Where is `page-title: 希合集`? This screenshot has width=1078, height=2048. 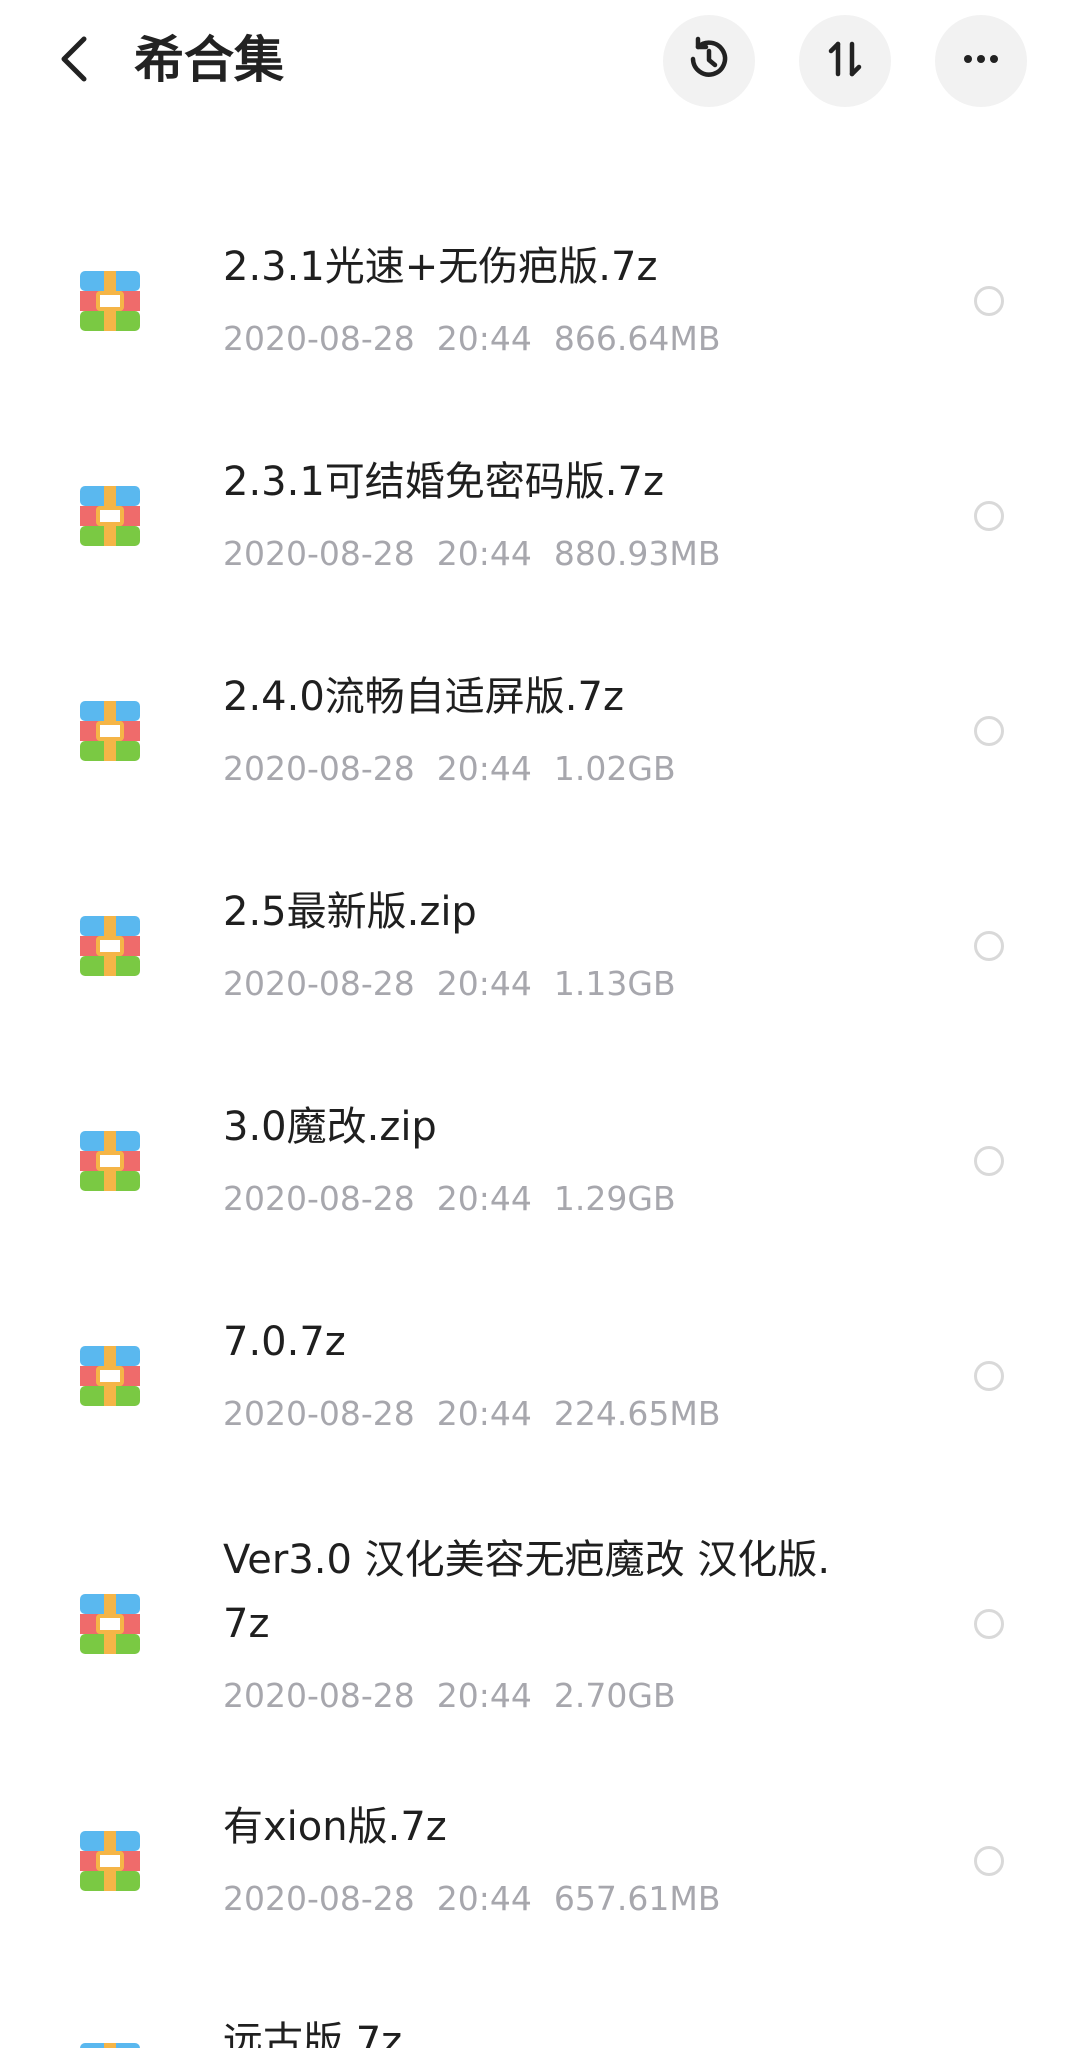
page-title: 希合集 is located at coordinates (209, 60).